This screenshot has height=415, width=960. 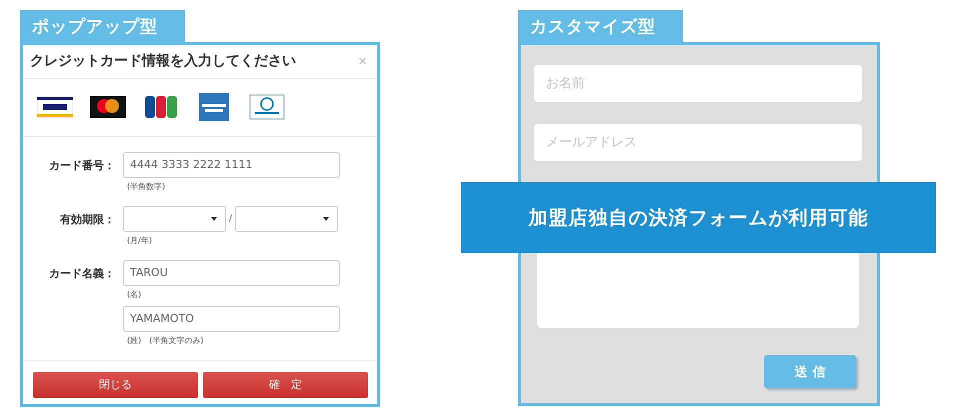 What do you see at coordinates (231, 319) in the screenshot?
I see `text-field: YAMAMOTO` at bounding box center [231, 319].